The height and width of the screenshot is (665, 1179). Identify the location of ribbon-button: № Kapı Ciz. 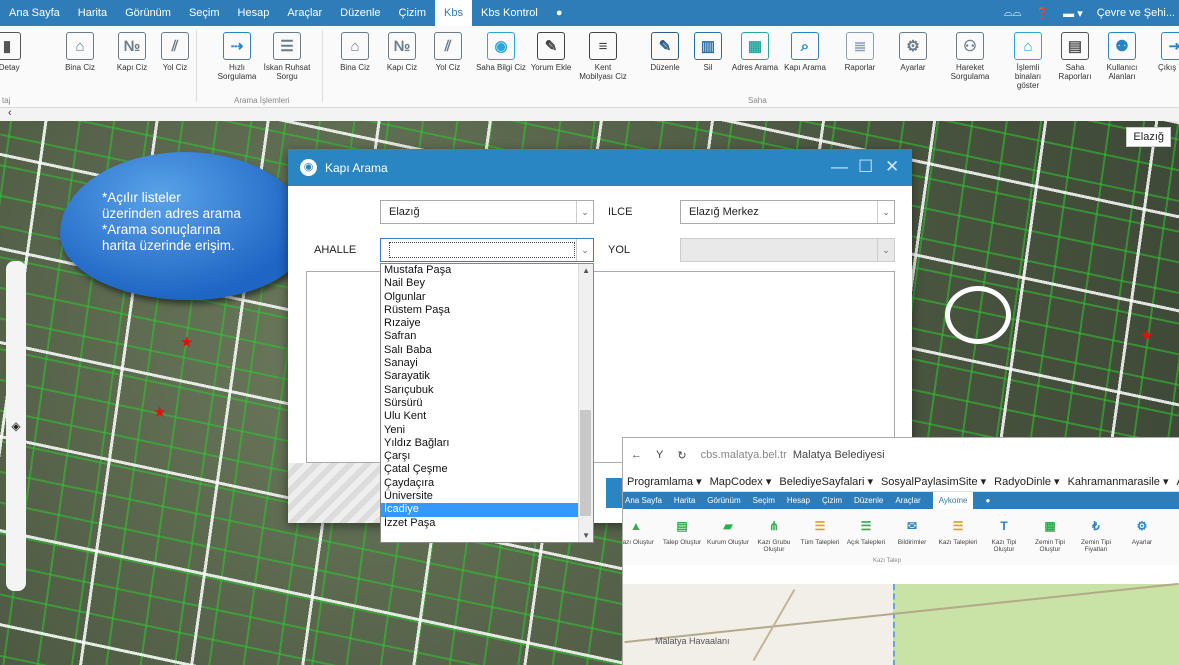
(402, 52).